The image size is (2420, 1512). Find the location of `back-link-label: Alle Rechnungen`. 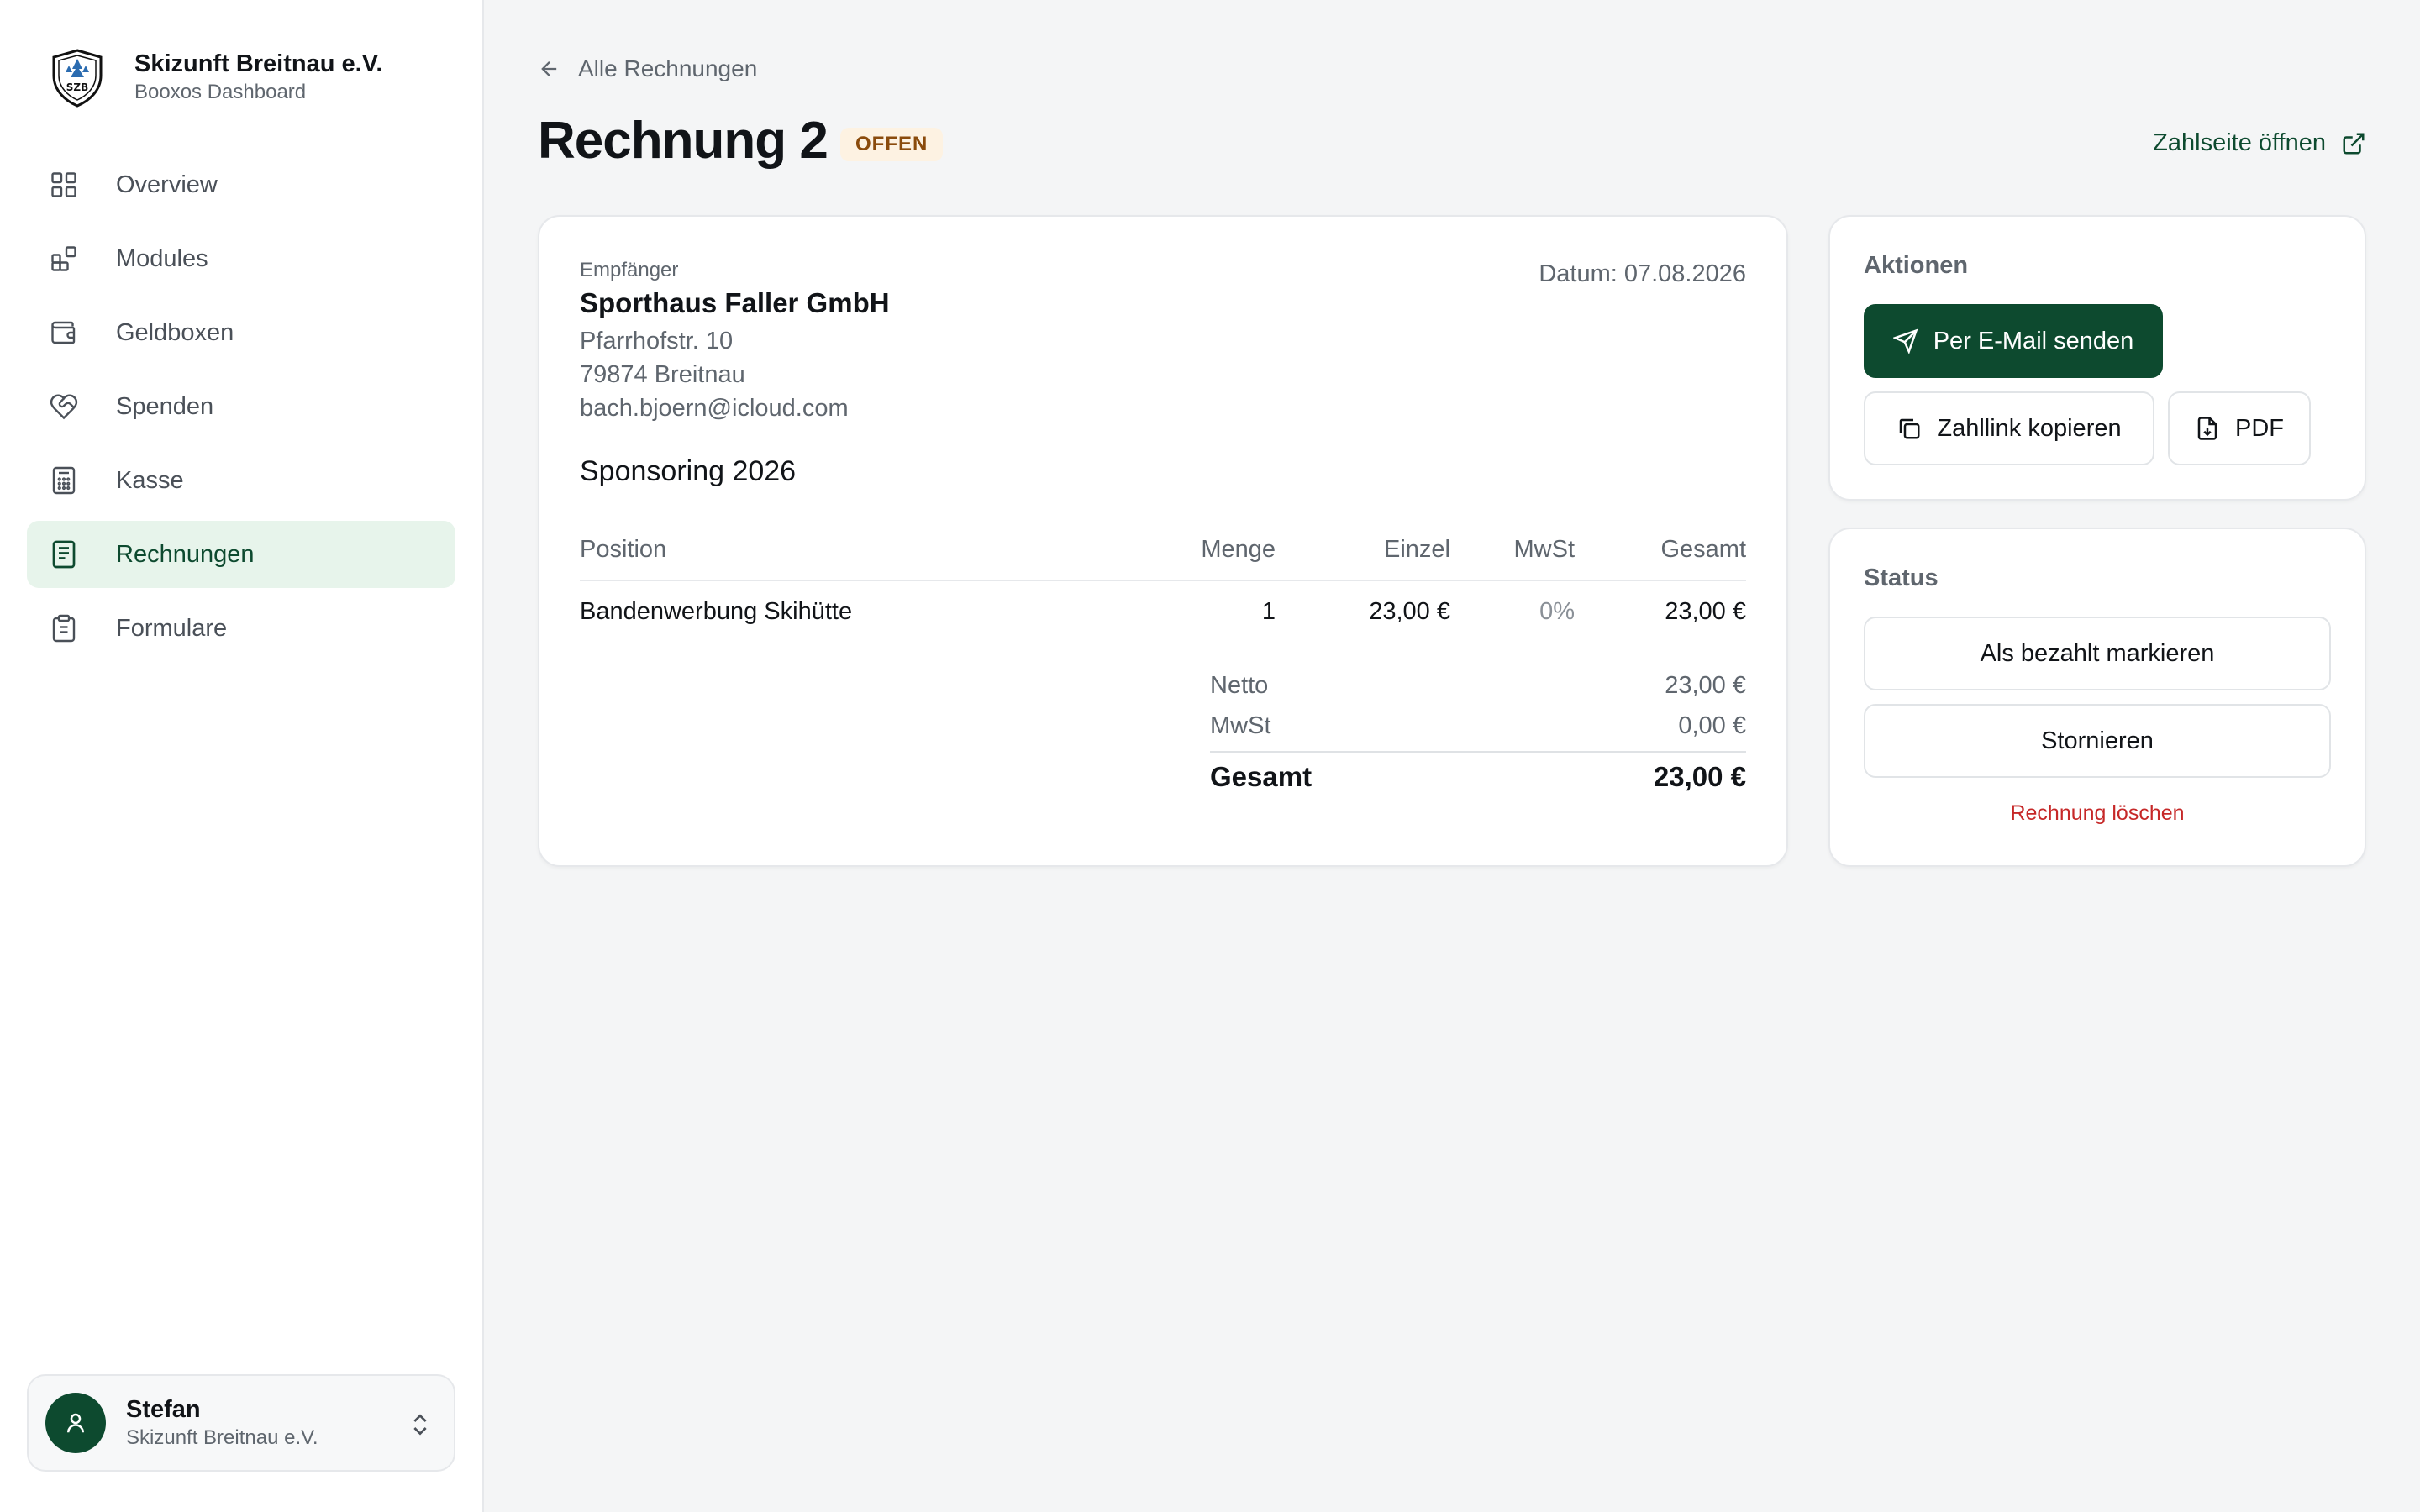

back-link-label: Alle Rechnungen is located at coordinates (668, 68).